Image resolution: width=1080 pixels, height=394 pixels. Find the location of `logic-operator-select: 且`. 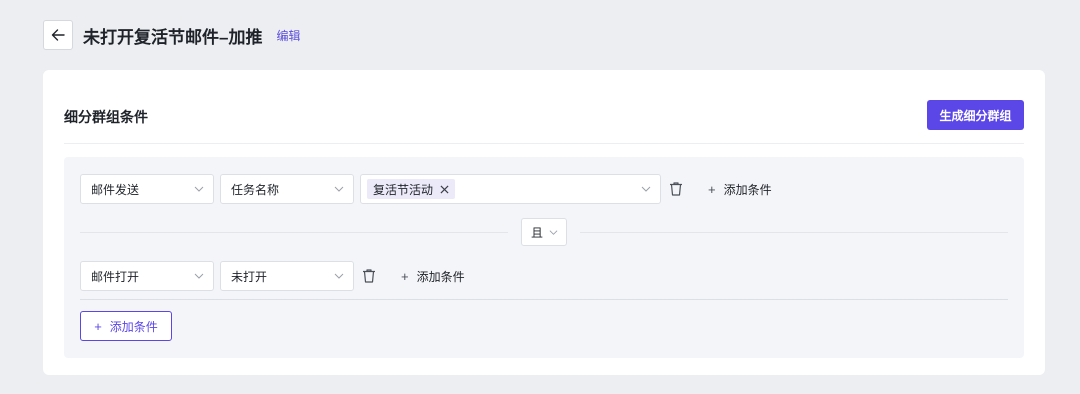

logic-operator-select: 且 is located at coordinates (544, 232).